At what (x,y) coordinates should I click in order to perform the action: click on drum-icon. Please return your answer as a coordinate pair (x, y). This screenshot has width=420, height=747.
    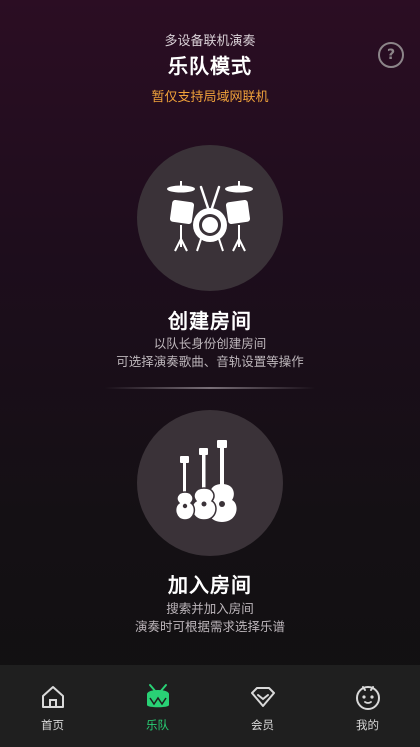
    Looking at the image, I should click on (158, 696).